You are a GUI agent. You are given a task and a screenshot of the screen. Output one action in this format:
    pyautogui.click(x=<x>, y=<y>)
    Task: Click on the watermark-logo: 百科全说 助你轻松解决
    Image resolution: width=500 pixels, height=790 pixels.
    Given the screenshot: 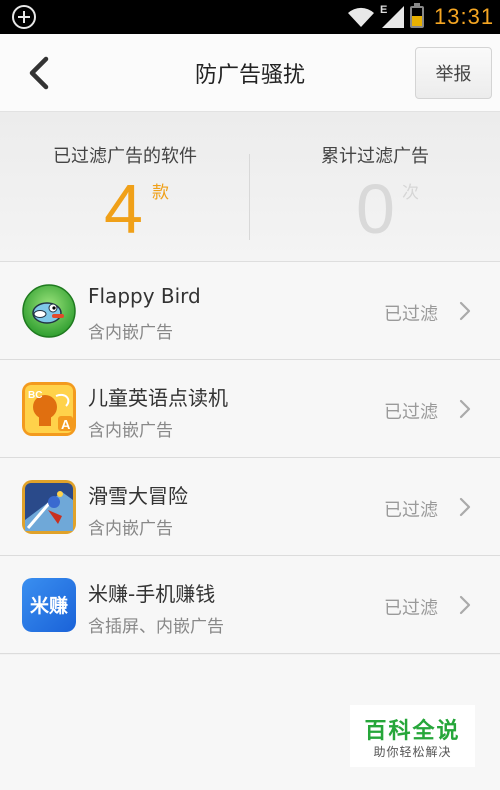 What is the action you would take?
    pyautogui.click(x=412, y=736)
    